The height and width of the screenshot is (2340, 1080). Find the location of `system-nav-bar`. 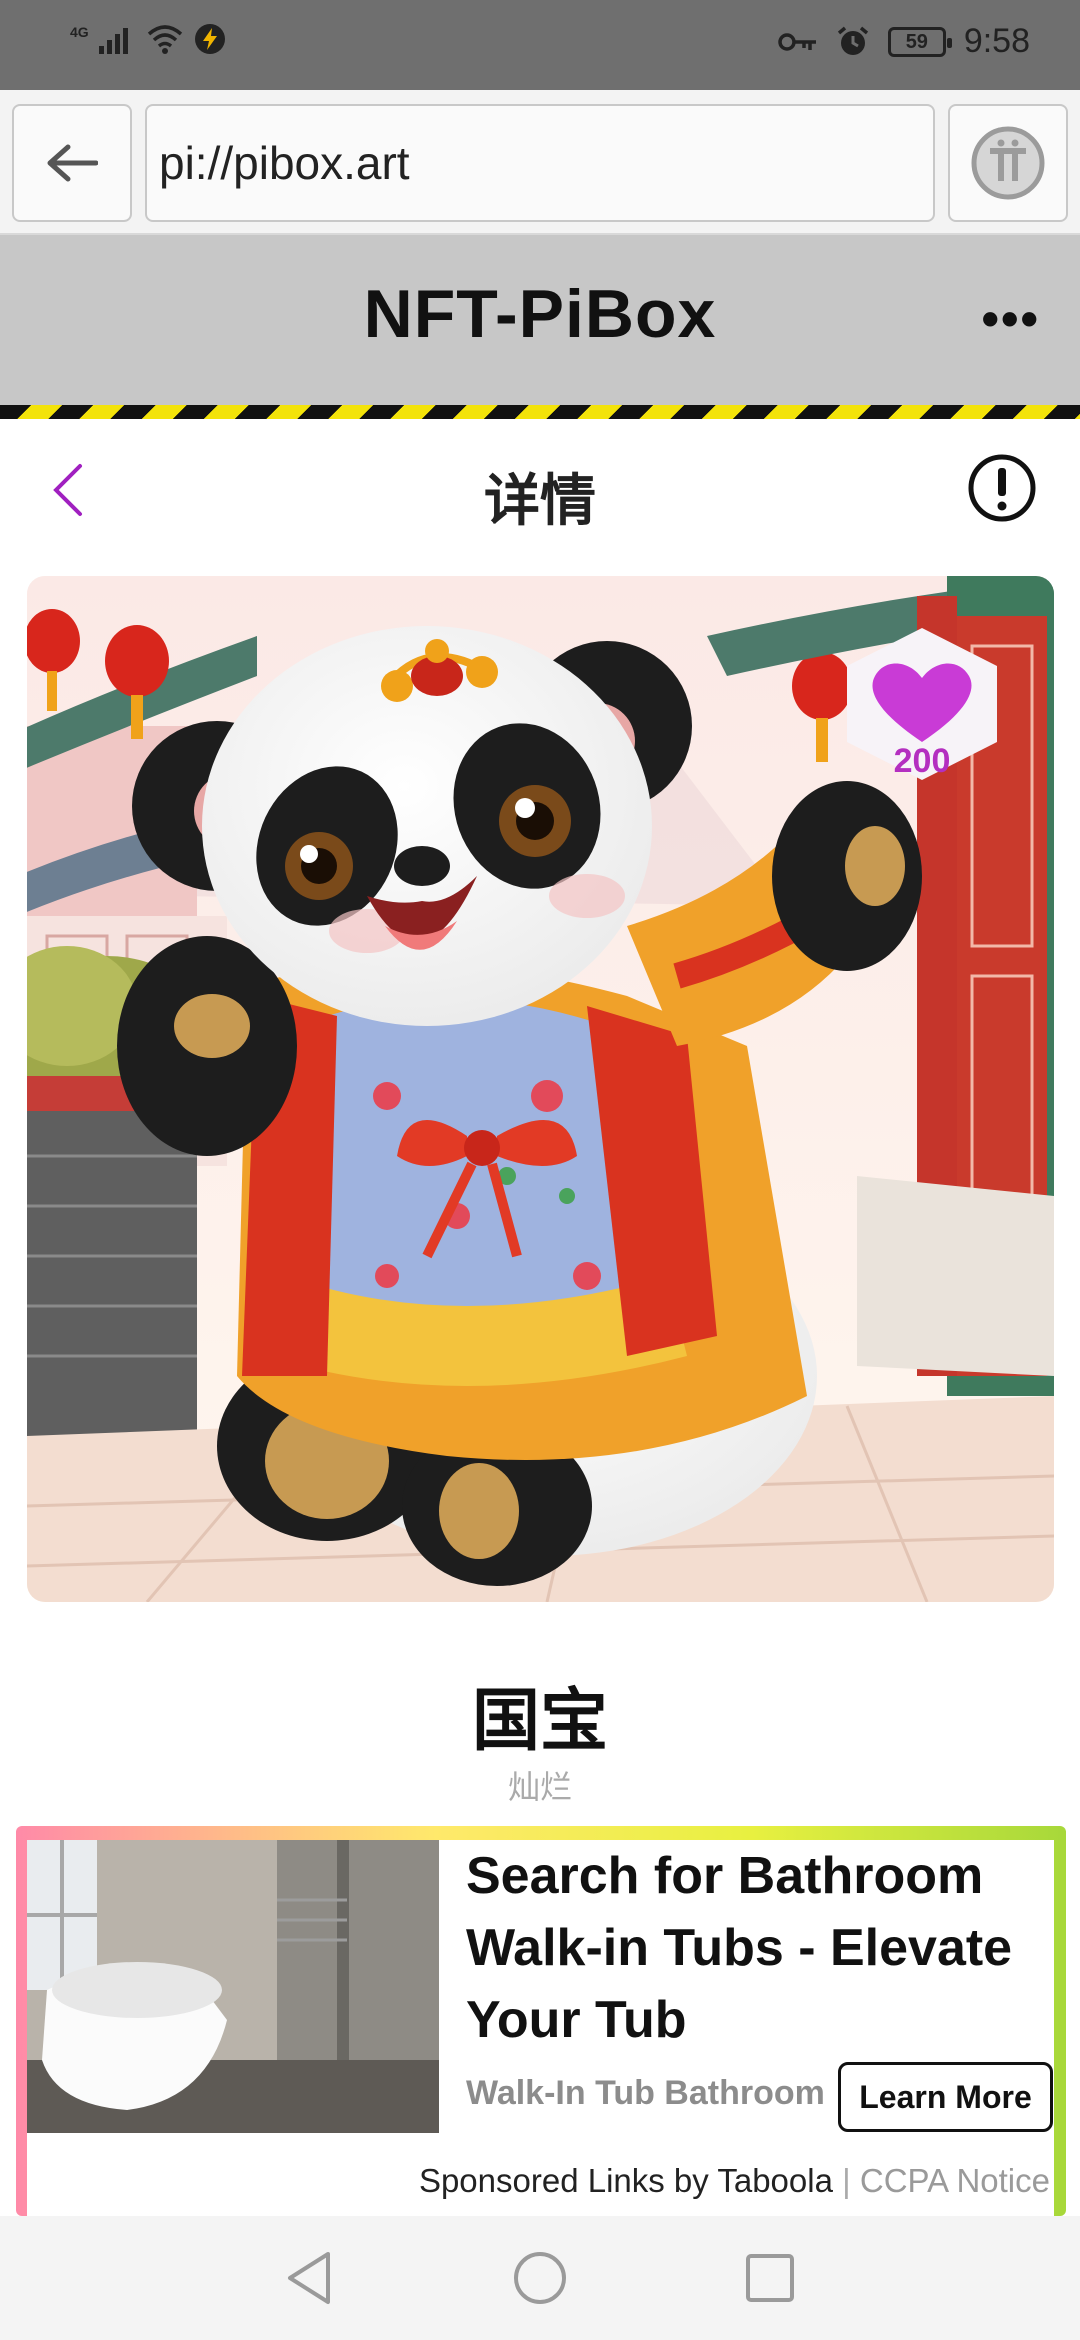

system-nav-bar is located at coordinates (540, 2278).